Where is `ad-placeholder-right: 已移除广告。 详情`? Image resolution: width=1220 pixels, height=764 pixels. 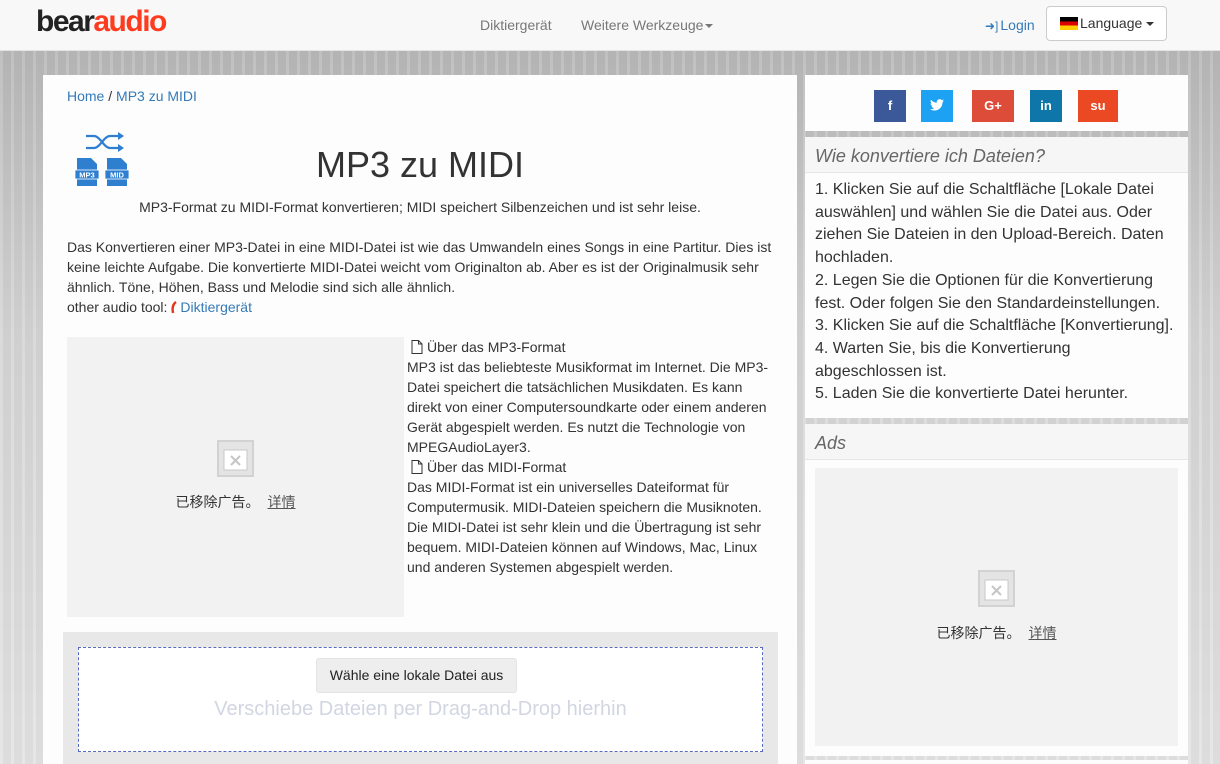 ad-placeholder-right: 已移除广告。 详情 is located at coordinates (996, 607).